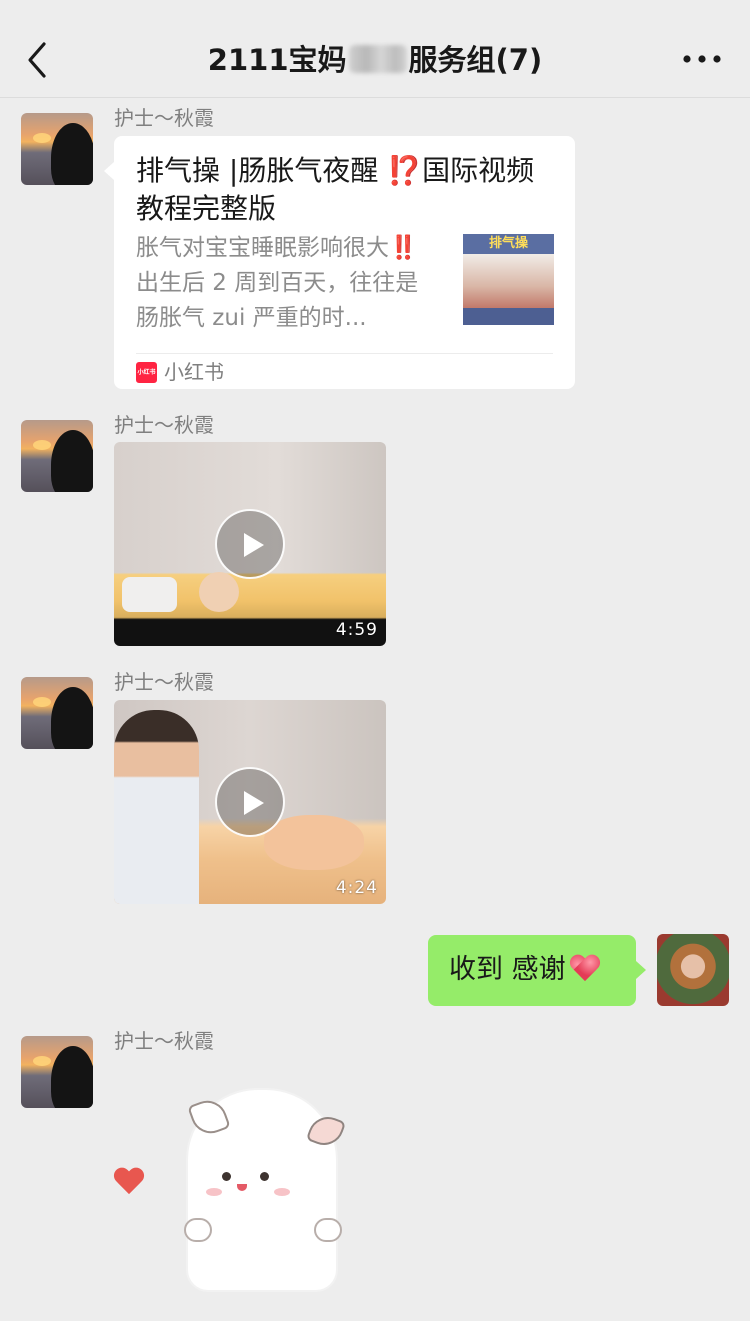 The image size is (750, 1321). What do you see at coordinates (264, 1176) in the screenshot?
I see `sticker-eye-right` at bounding box center [264, 1176].